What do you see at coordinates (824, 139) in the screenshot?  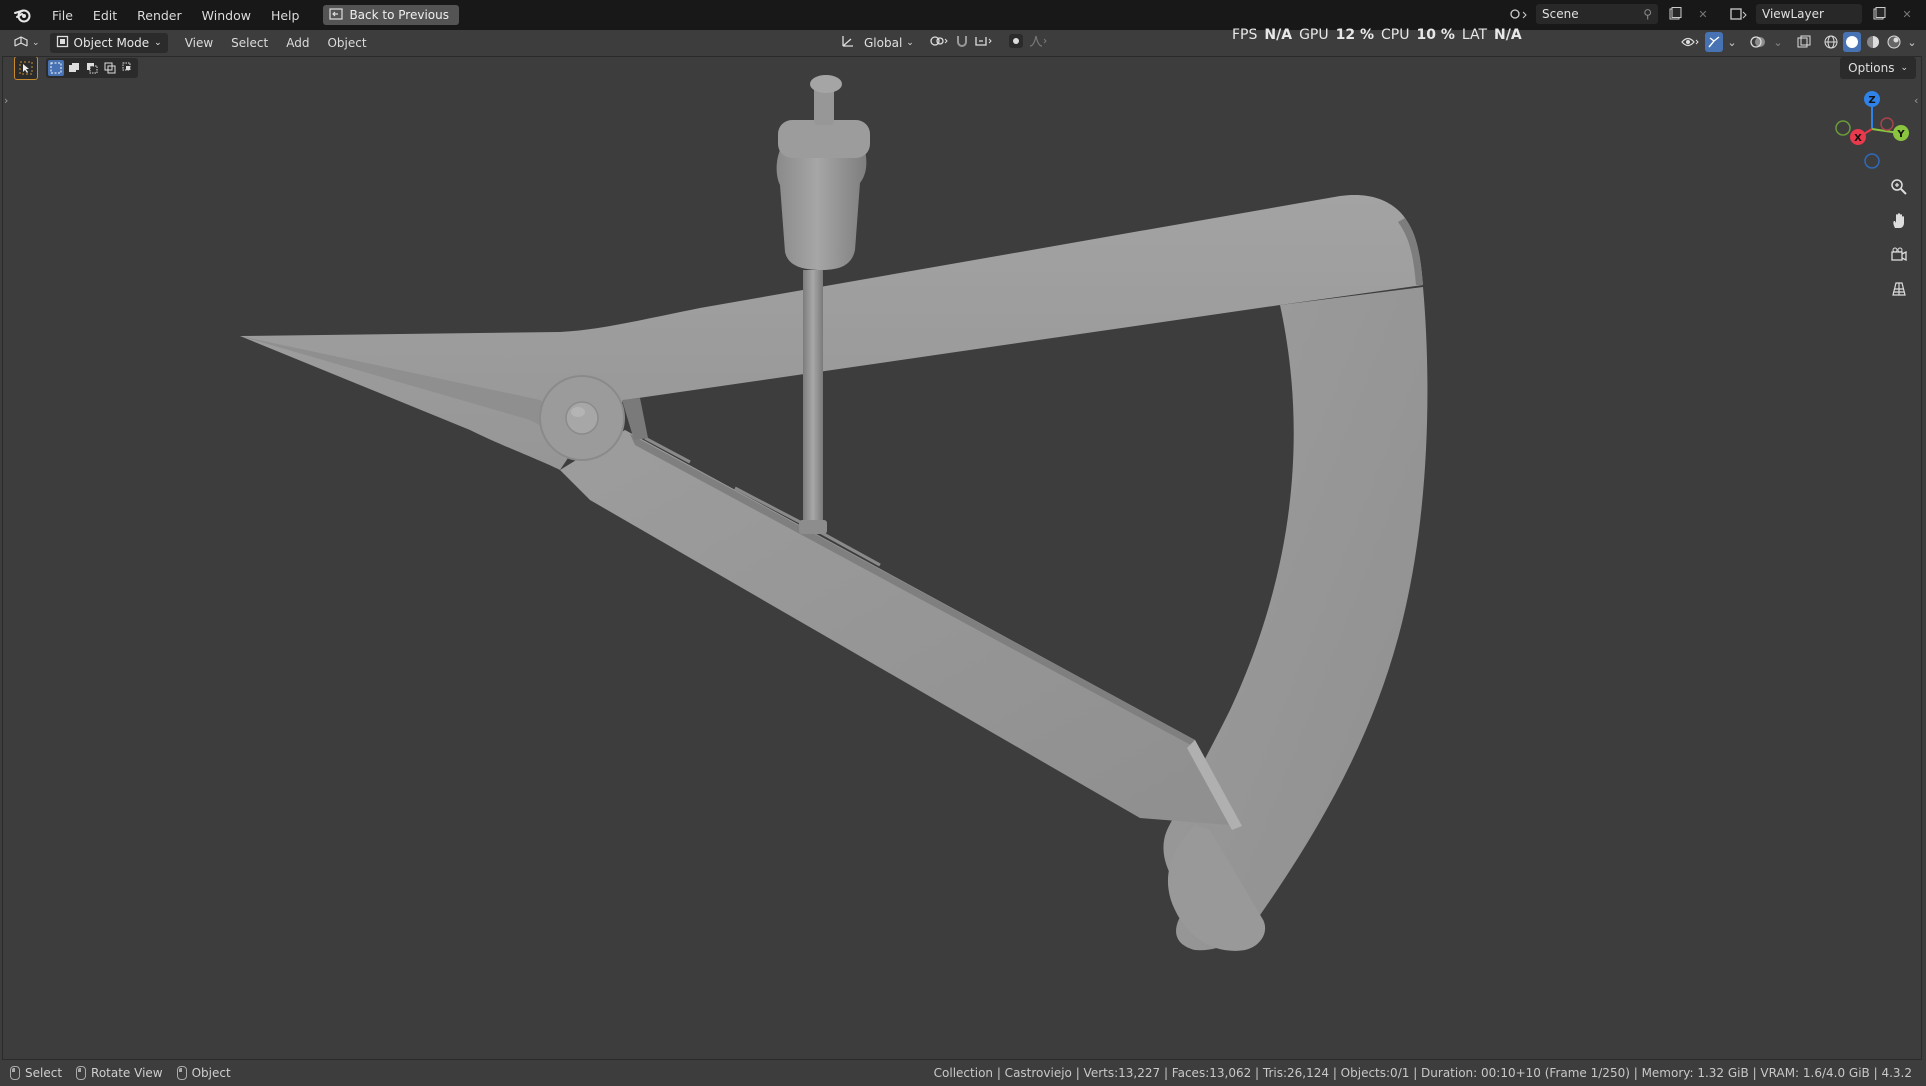 I see `cap-top` at bounding box center [824, 139].